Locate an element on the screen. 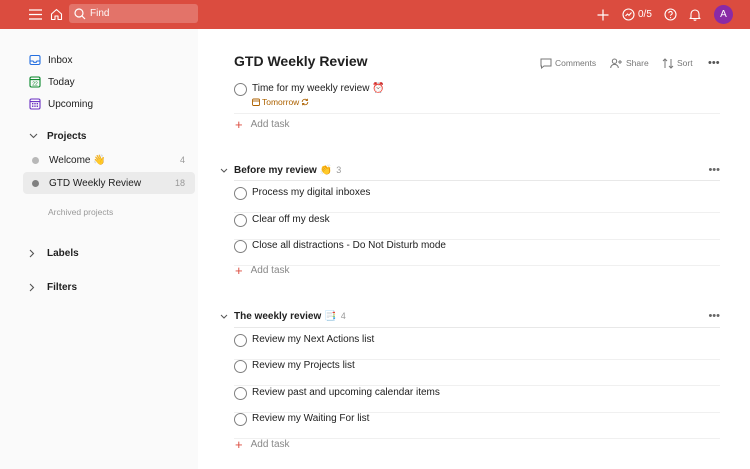 The image size is (750, 469). productivity-icon is located at coordinates (628, 14).